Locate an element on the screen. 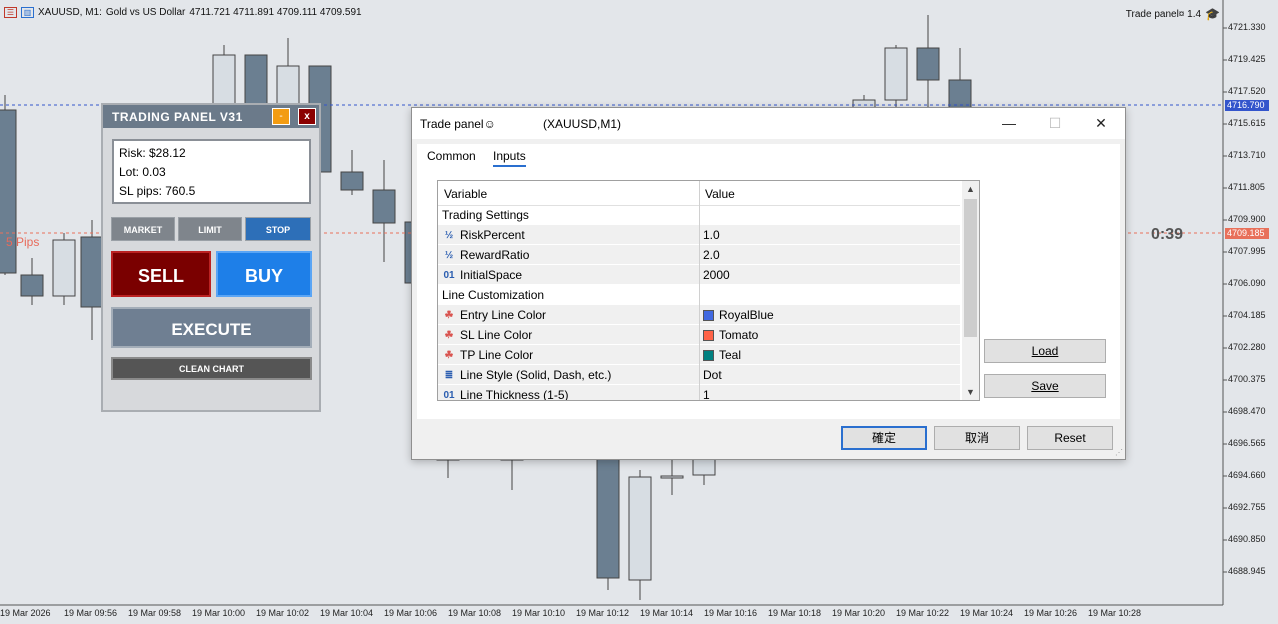 Image resolution: width=1278 pixels, height=624 pixels. price-tick: 4711.805 is located at coordinates (1246, 187).